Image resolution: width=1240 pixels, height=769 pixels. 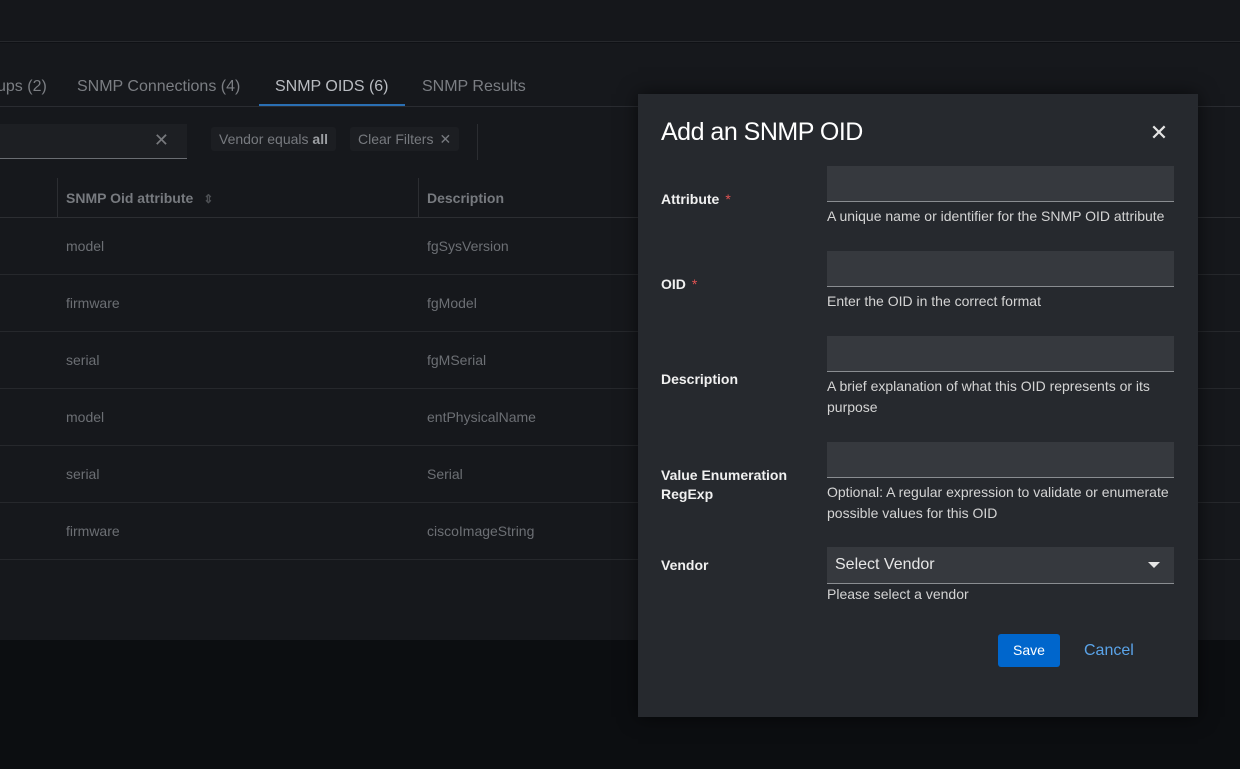 What do you see at coordinates (1154, 565) in the screenshot?
I see `caret-down-icon` at bounding box center [1154, 565].